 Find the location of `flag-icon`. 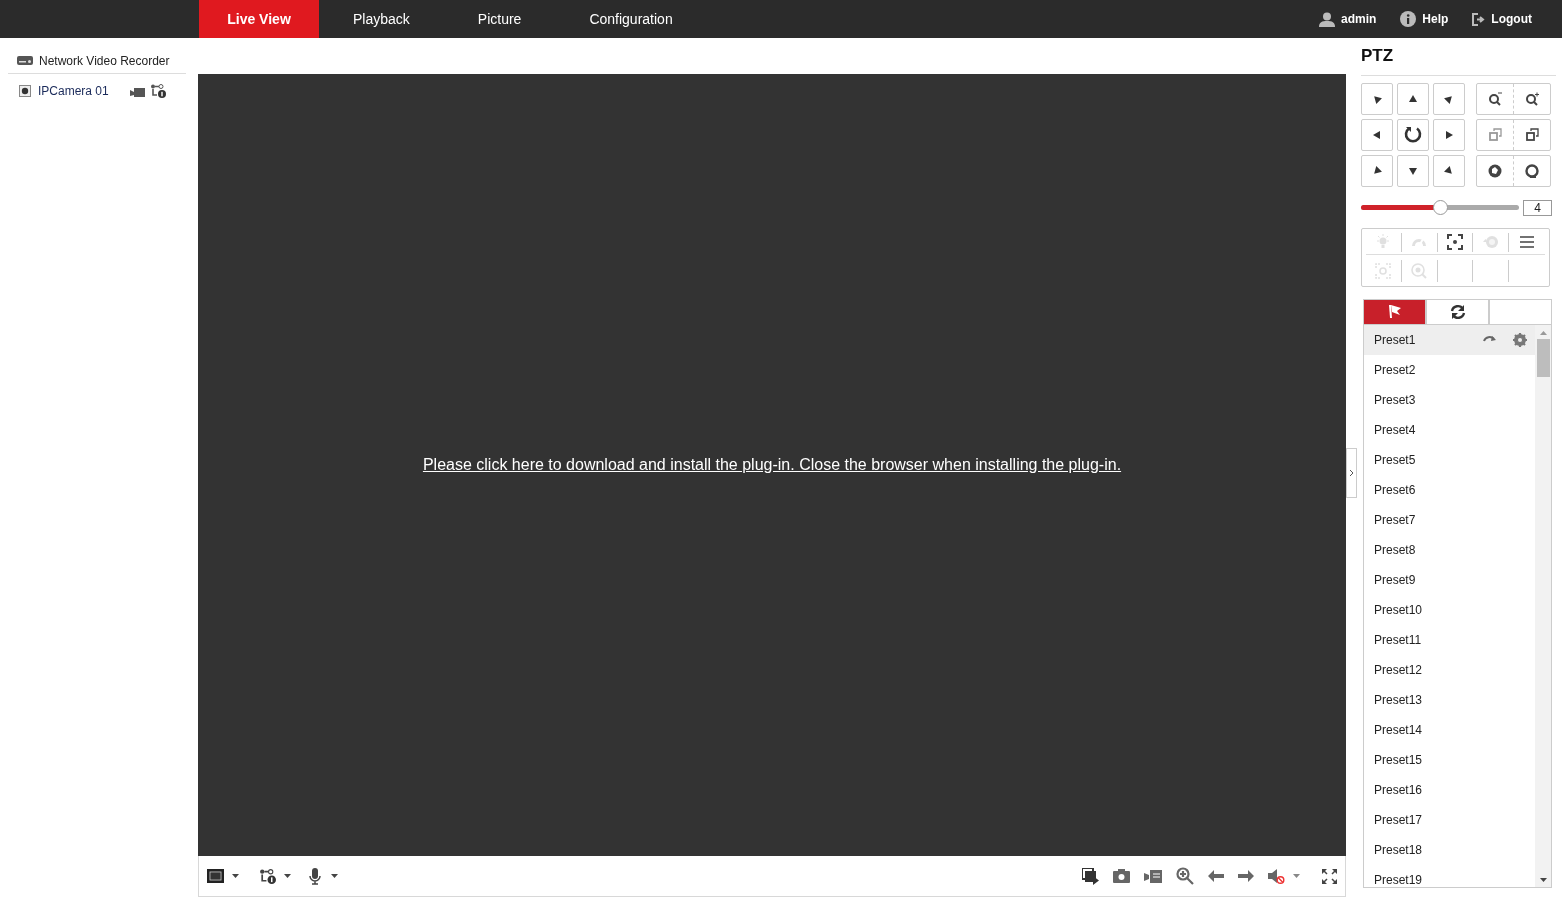

flag-icon is located at coordinates (1394, 311).